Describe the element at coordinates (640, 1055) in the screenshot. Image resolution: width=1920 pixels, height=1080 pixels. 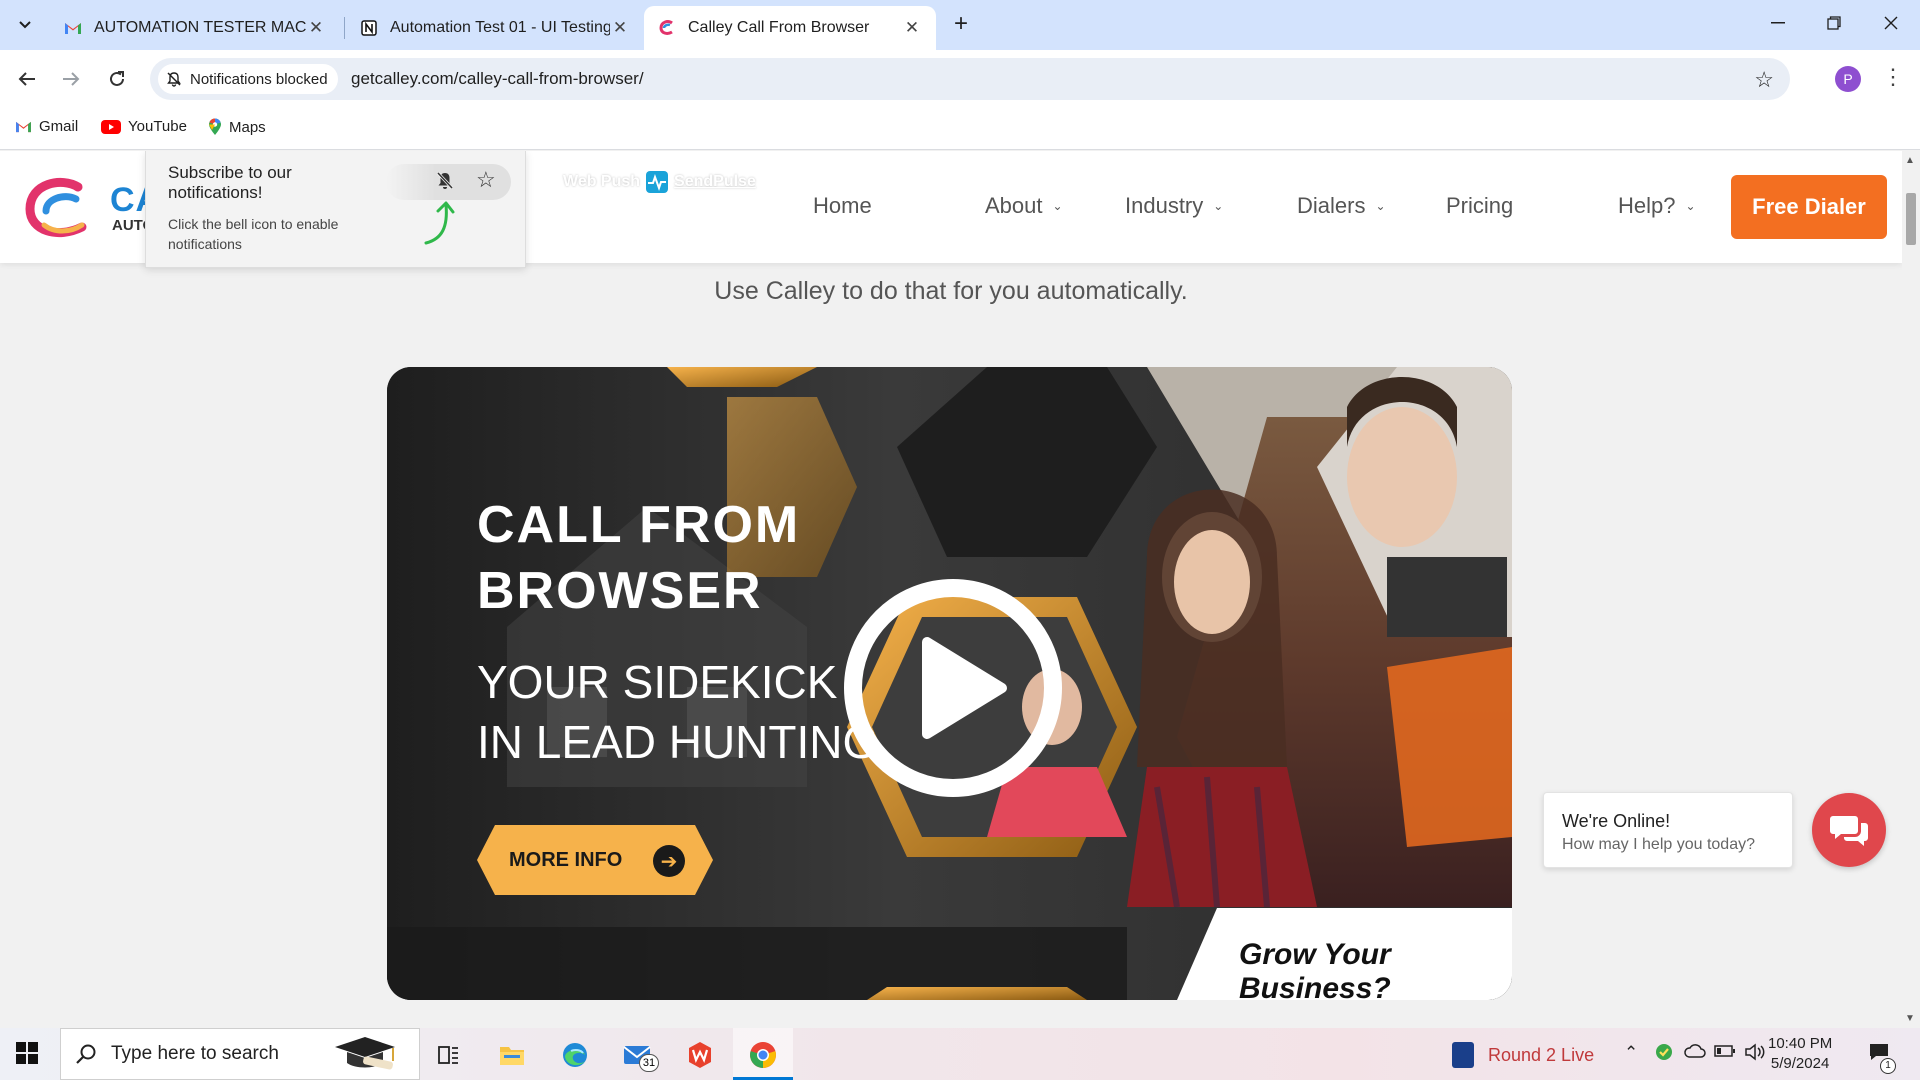
I see `mail-icon: 31` at that location.